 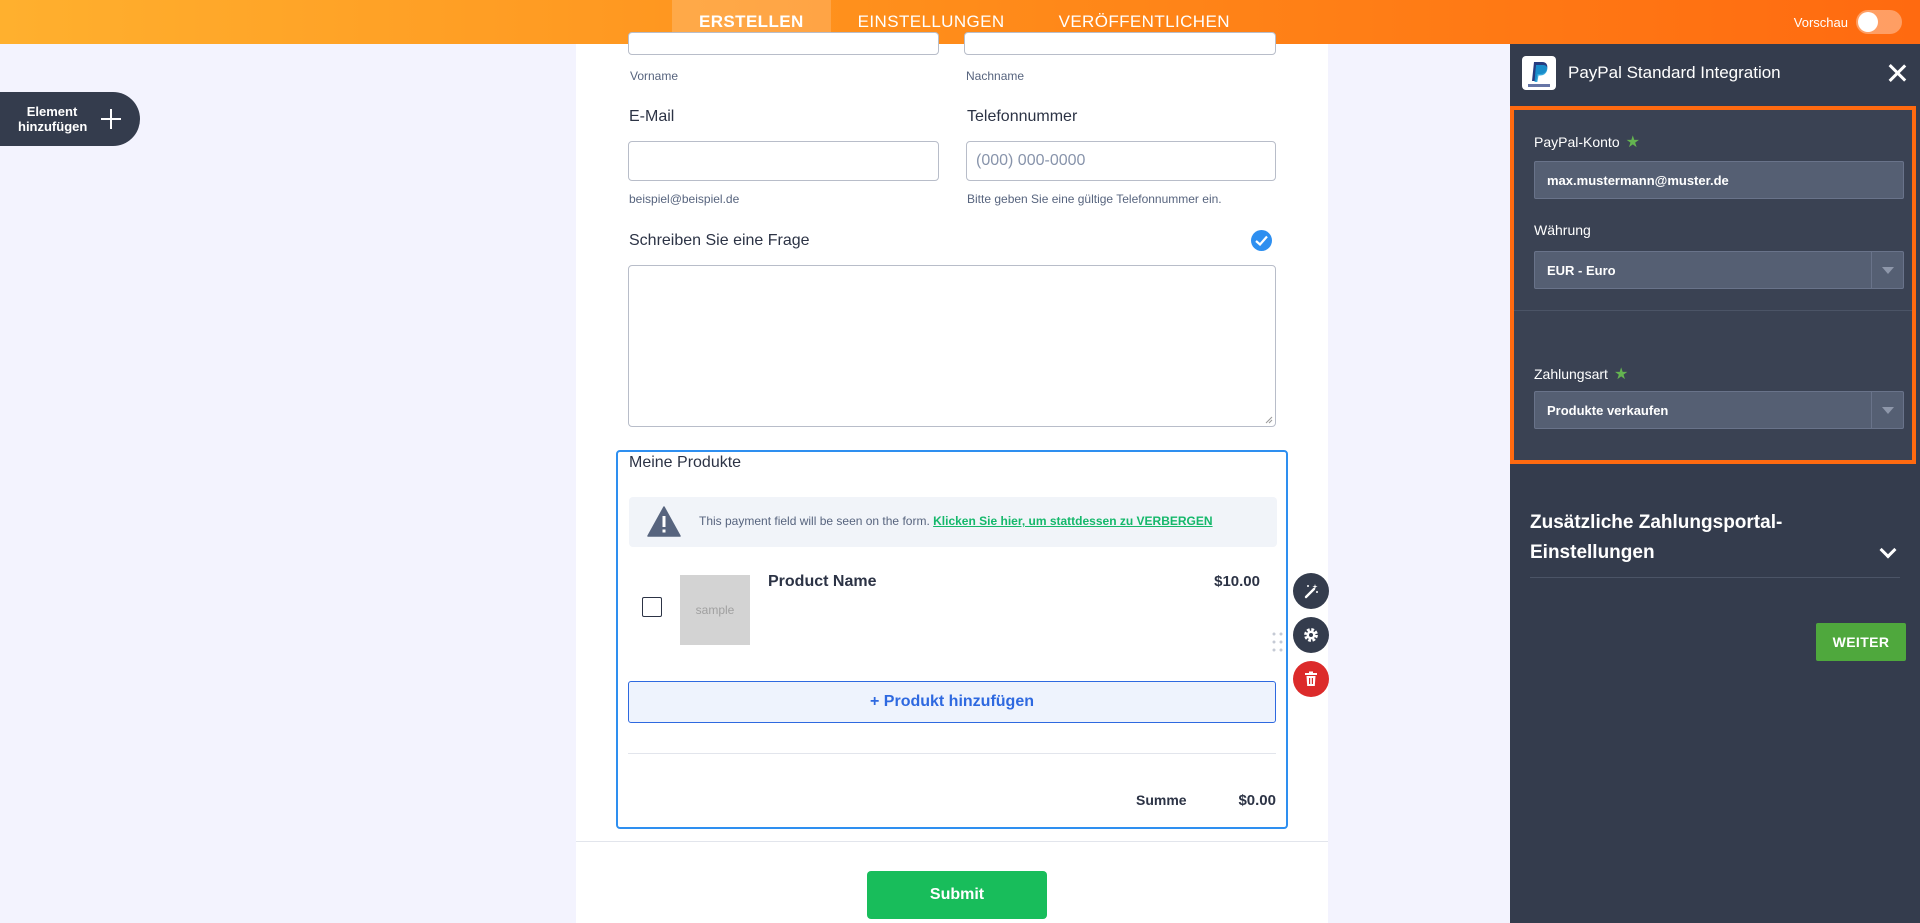 I want to click on payment-type-select: Produkte verkaufen, so click(x=1719, y=410).